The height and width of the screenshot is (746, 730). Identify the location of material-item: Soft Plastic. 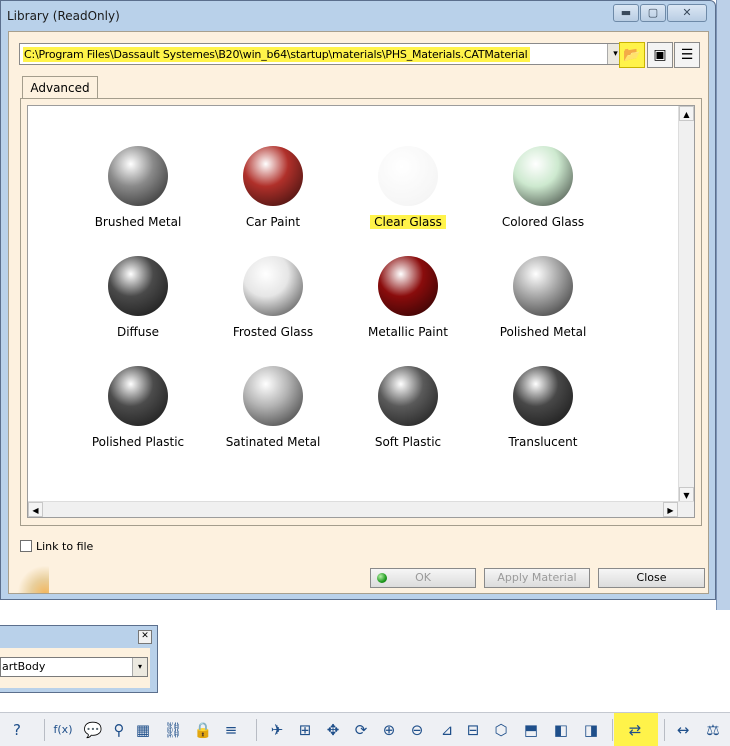
(408, 416).